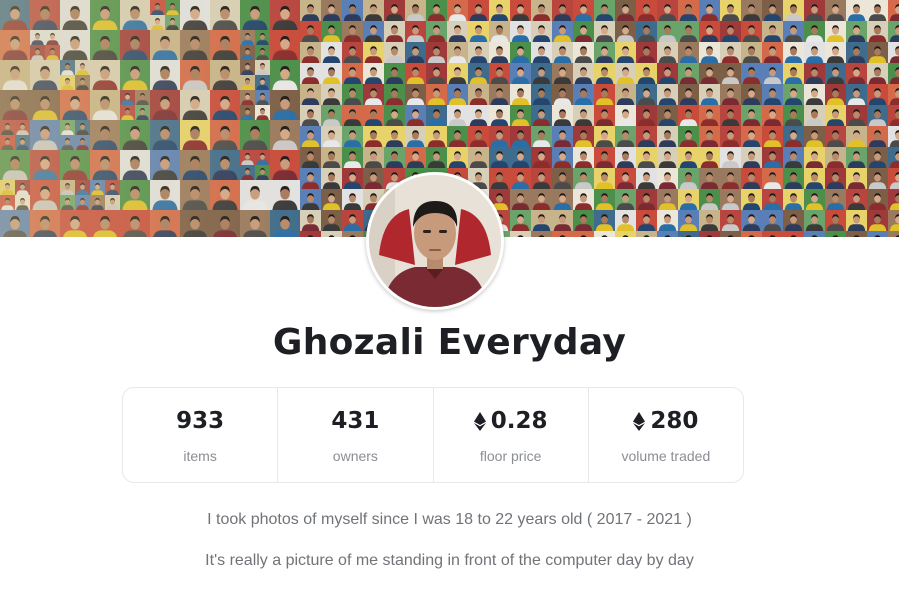 Image resolution: width=899 pixels, height=600 pixels. I want to click on stat-value: 0.28, so click(510, 421).